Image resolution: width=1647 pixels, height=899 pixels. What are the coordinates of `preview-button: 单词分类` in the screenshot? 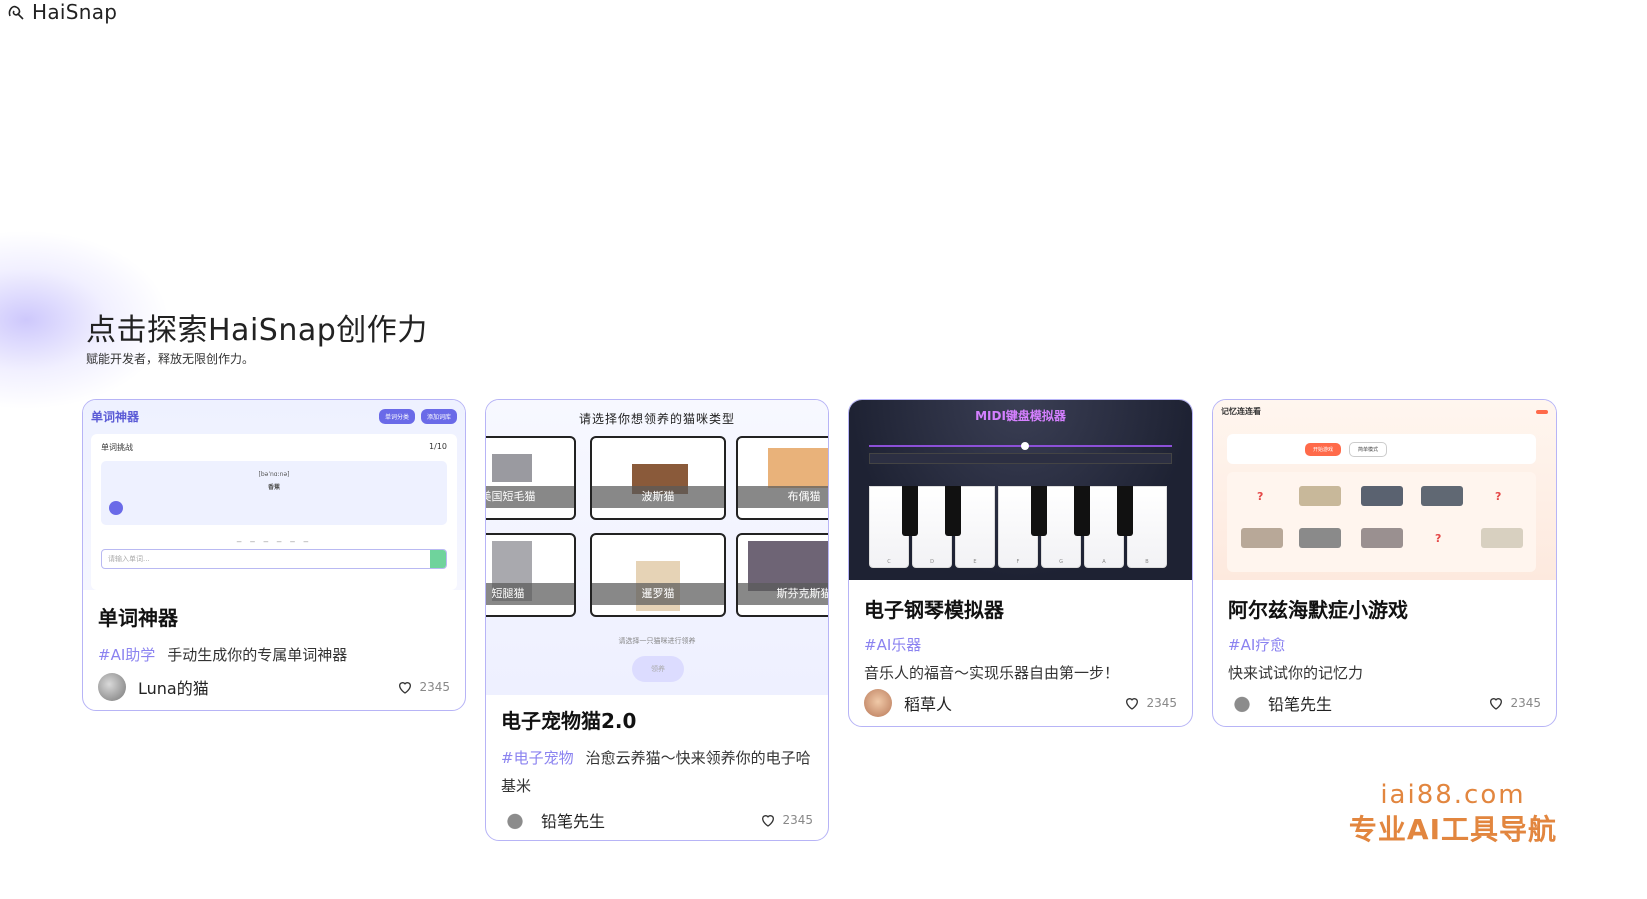 It's located at (396, 416).